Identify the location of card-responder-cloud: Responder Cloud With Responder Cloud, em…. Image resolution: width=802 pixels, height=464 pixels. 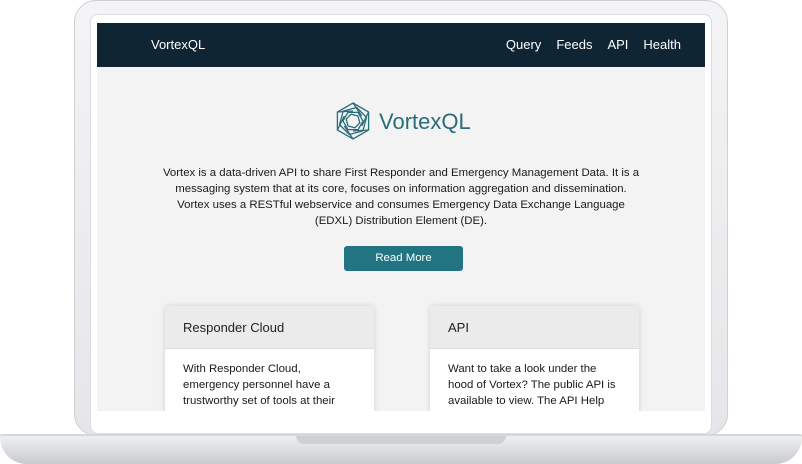
(269, 358).